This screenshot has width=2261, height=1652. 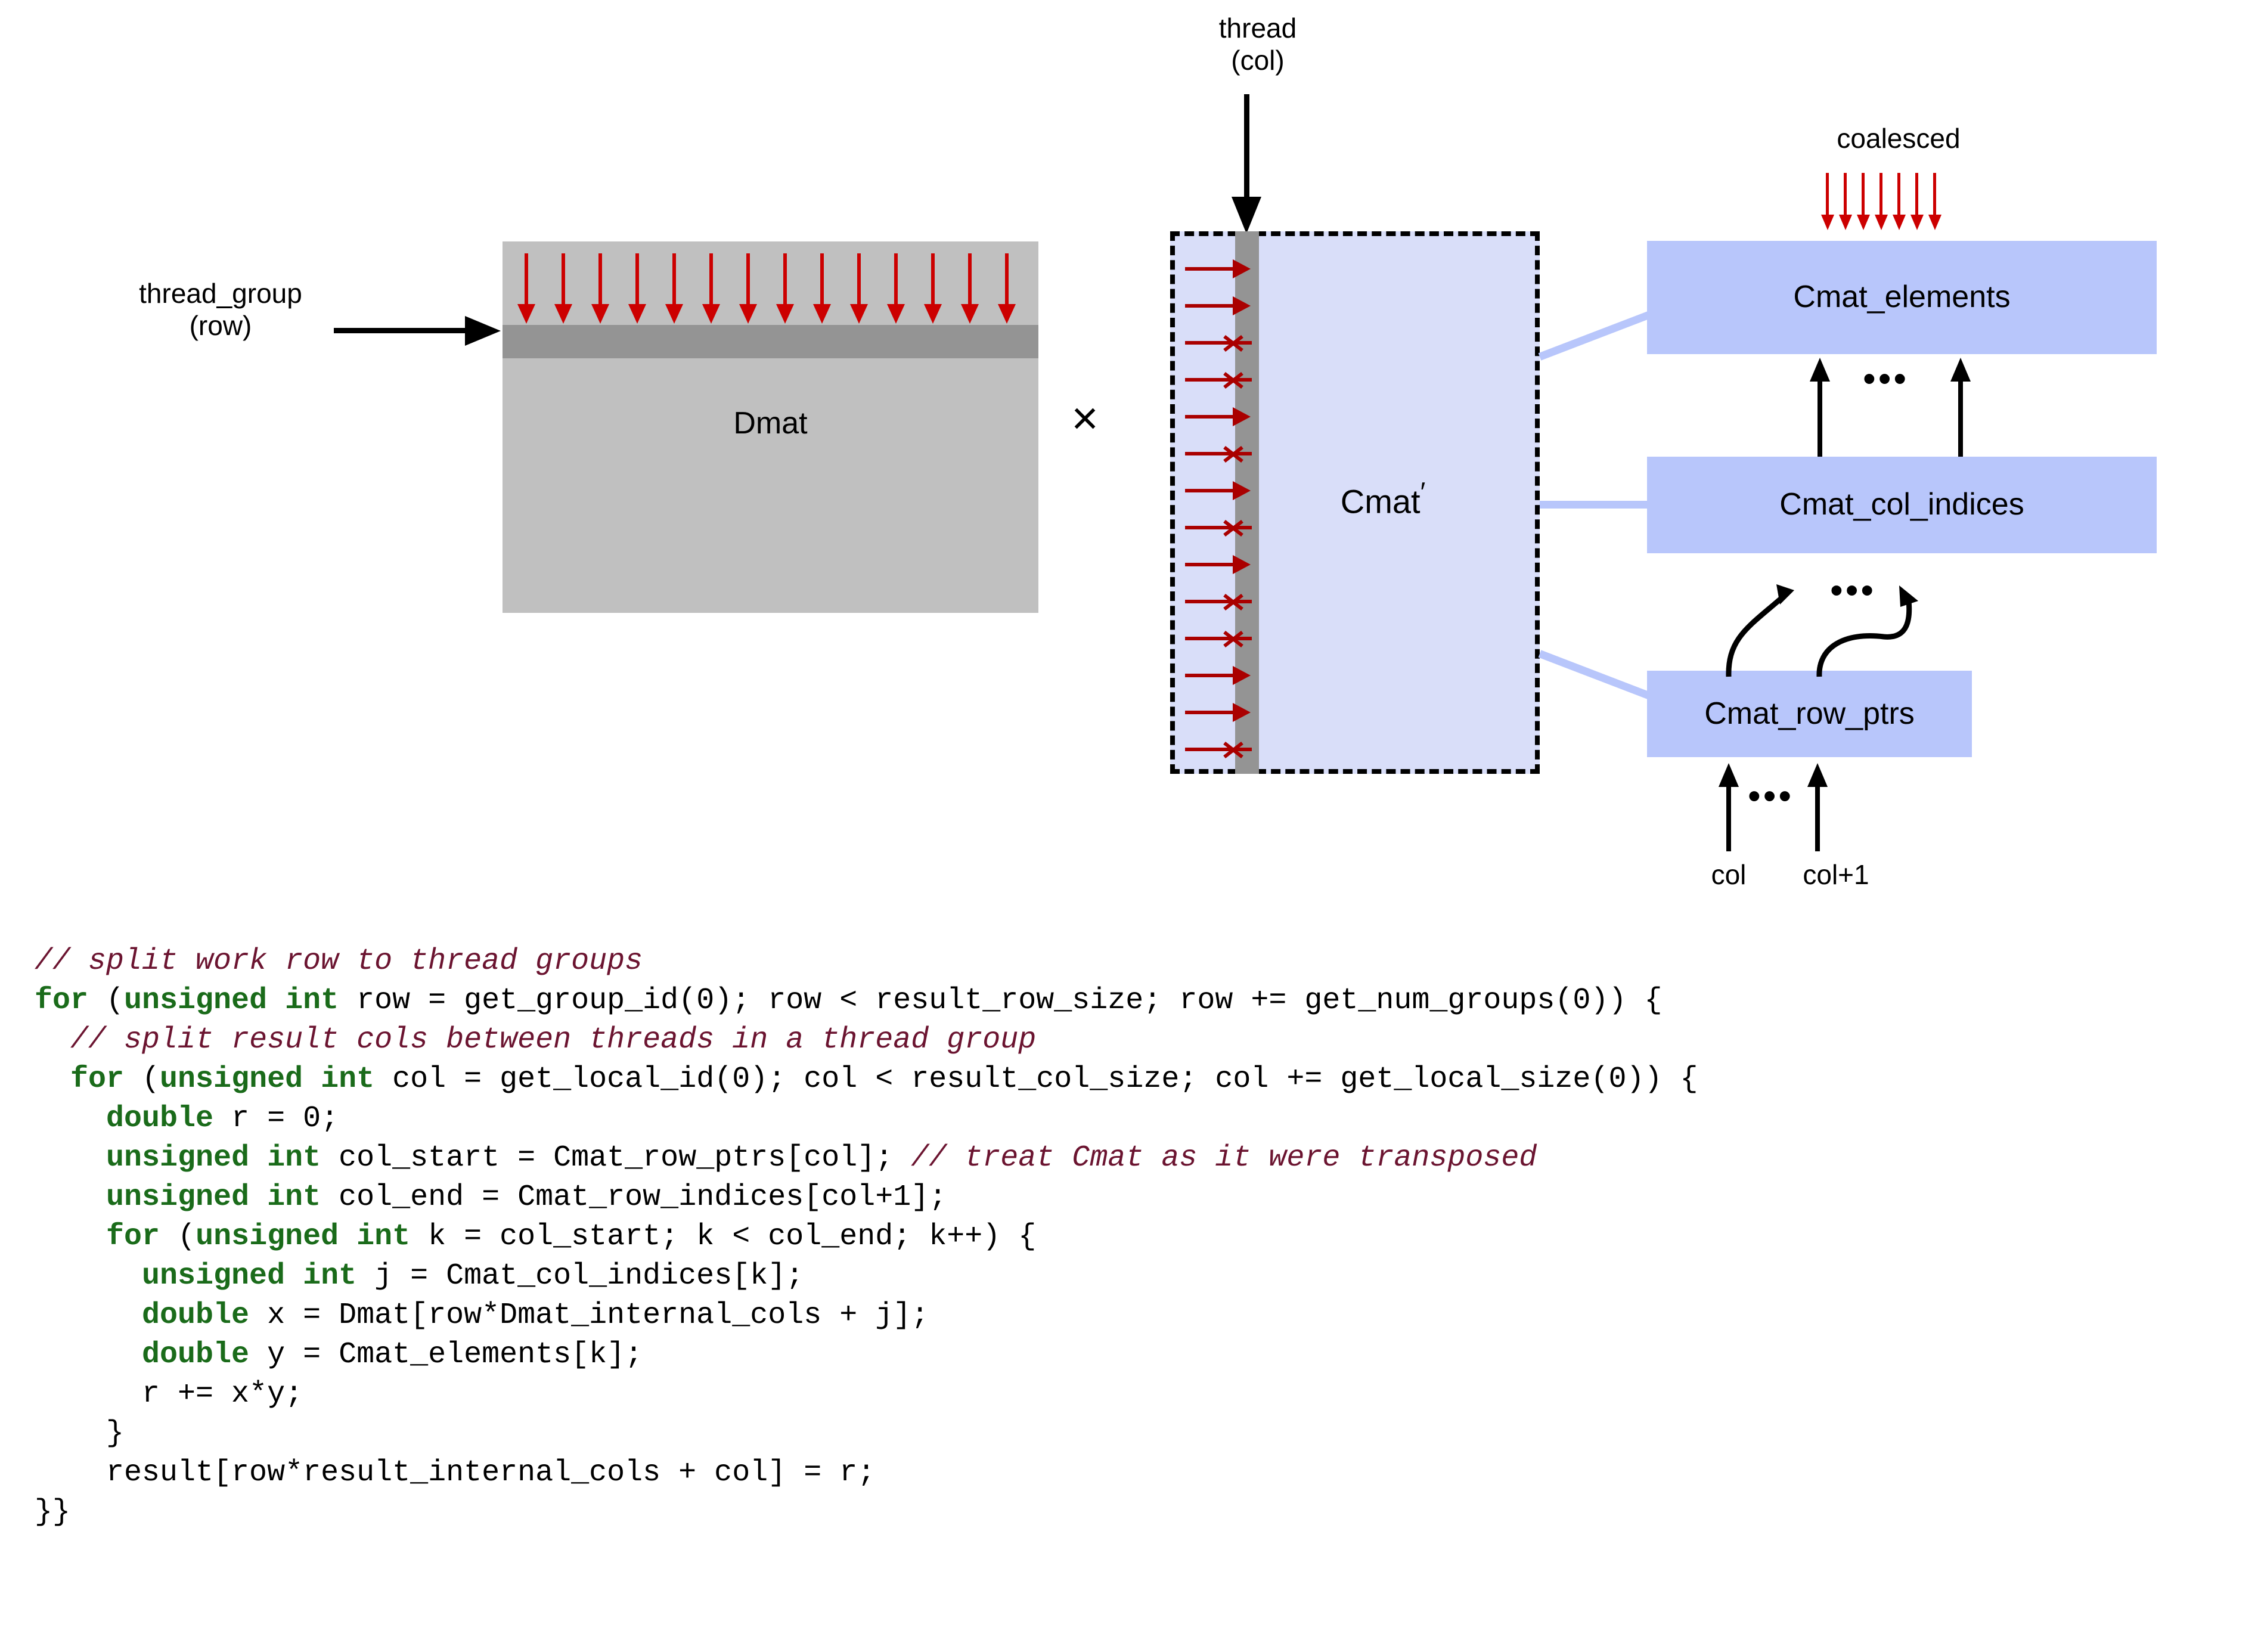 What do you see at coordinates (1596, 335) in the screenshot?
I see `connector-elements` at bounding box center [1596, 335].